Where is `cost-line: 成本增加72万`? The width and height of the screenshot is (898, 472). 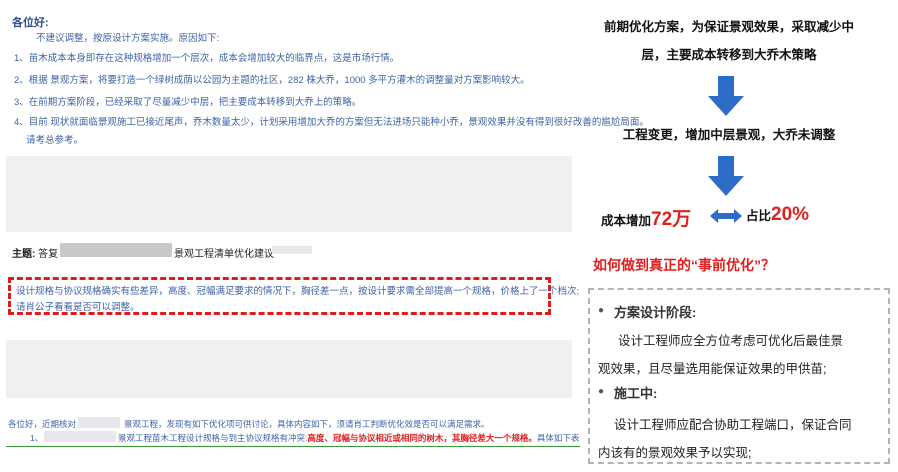 cost-line: 成本增加72万 is located at coordinates (646, 217).